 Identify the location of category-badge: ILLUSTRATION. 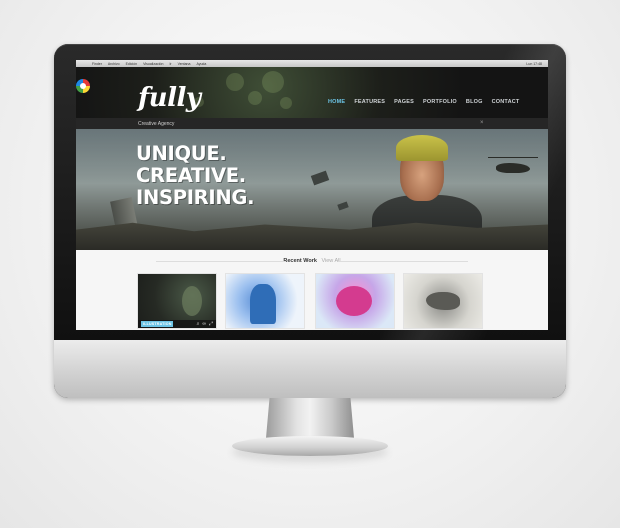
(157, 324).